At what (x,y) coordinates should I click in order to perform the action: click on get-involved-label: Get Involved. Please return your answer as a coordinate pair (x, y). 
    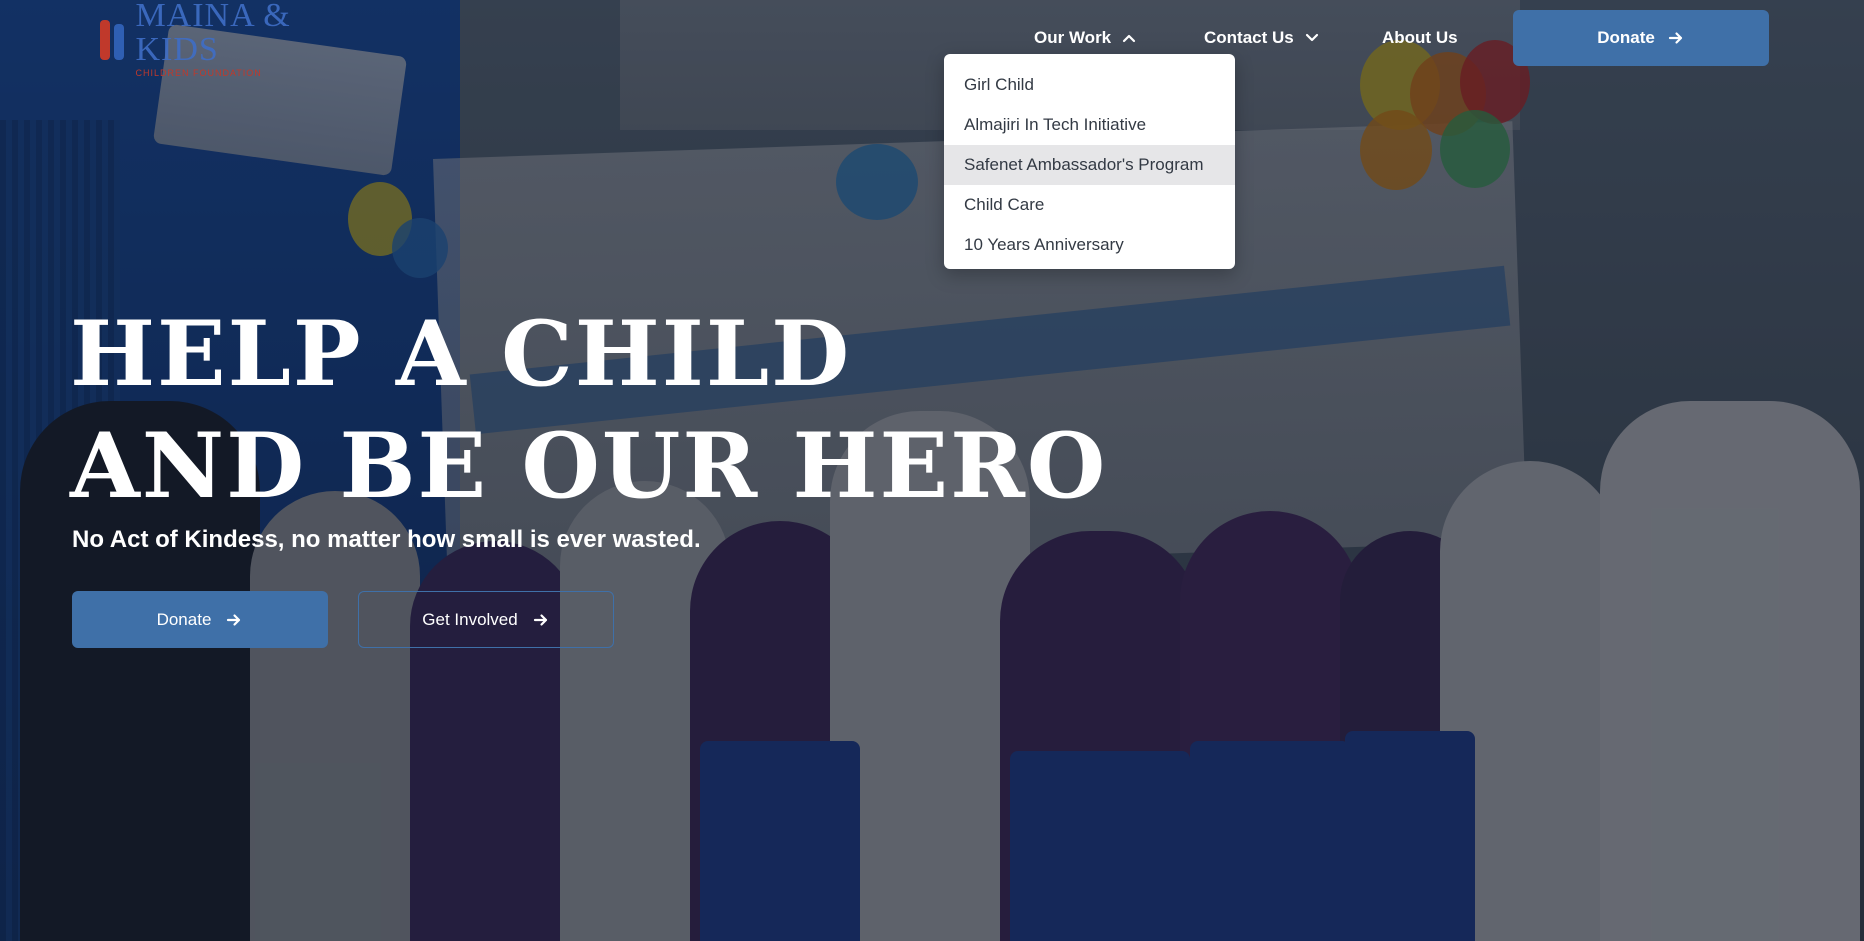
    Looking at the image, I should click on (470, 619).